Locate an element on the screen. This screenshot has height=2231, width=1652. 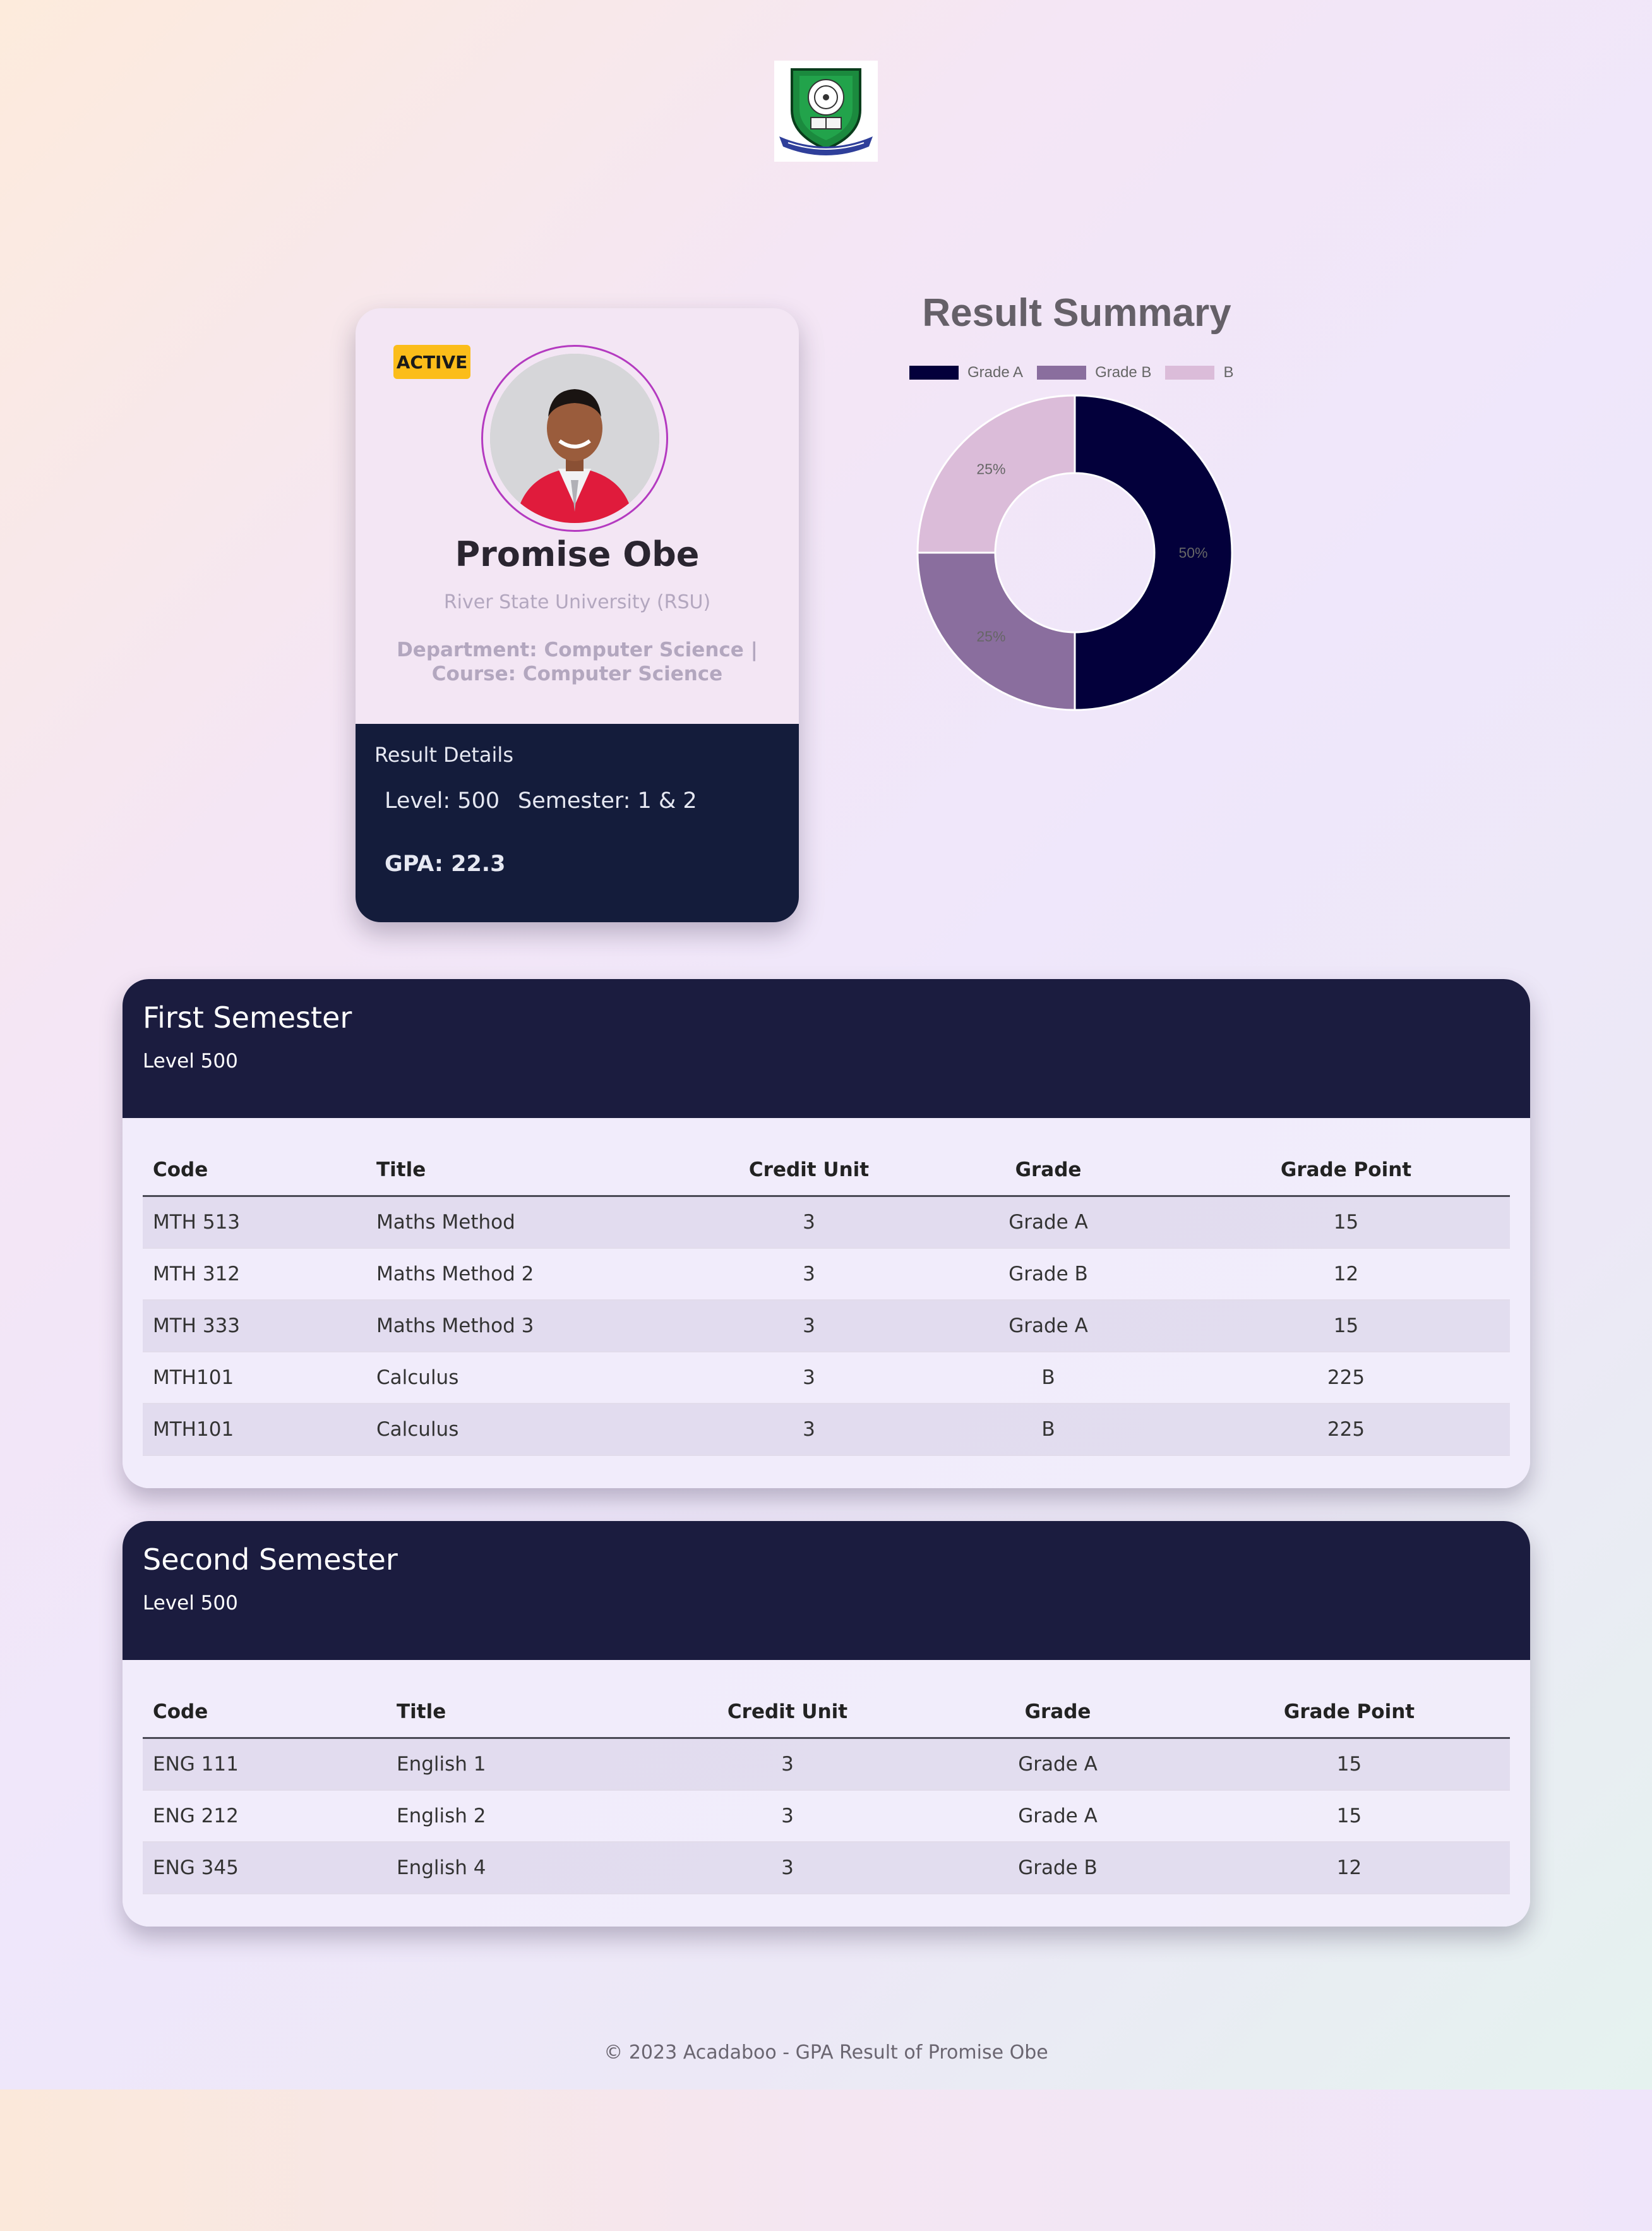
table-row: ENG 111 English 1 3 Grade A 15 is located at coordinates (827, 1764).